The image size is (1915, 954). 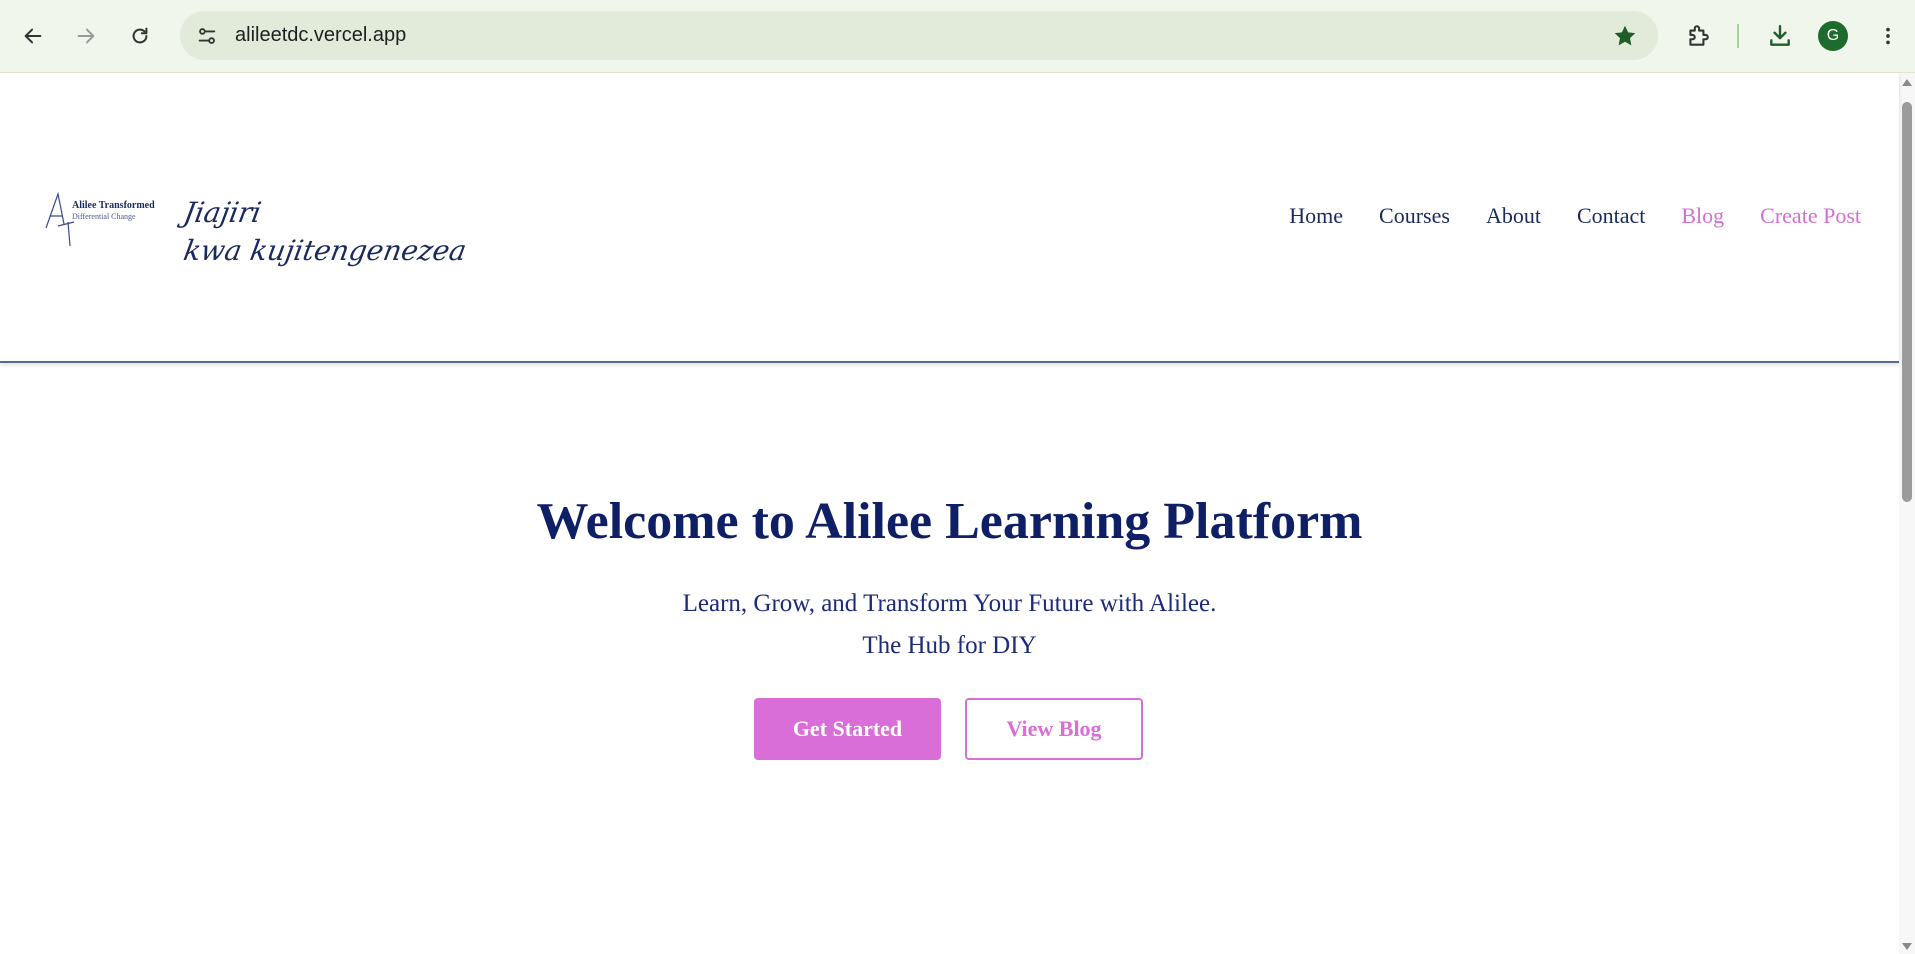 I want to click on scrollbar-thumb, so click(x=1907, y=302).